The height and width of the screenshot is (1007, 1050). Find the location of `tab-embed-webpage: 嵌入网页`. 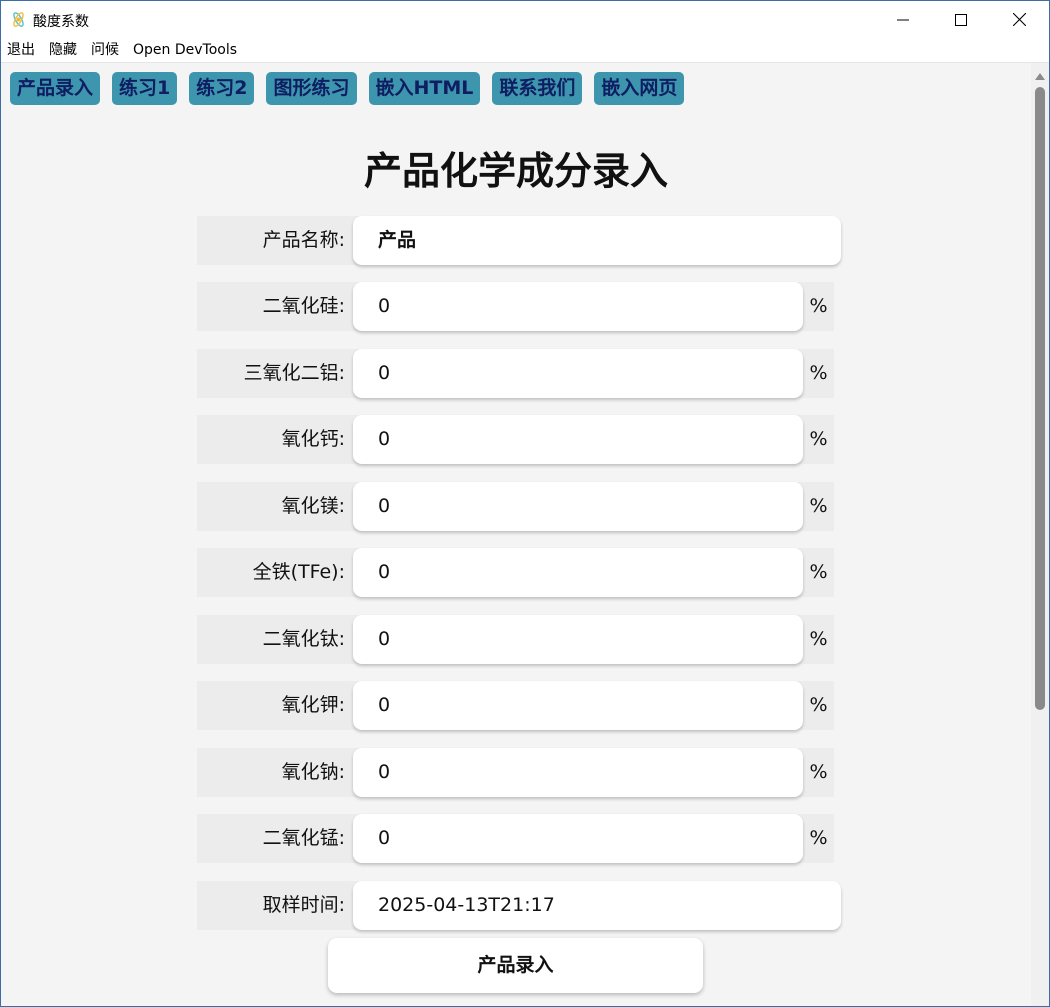

tab-embed-webpage: 嵌入网页 is located at coordinates (639, 88).